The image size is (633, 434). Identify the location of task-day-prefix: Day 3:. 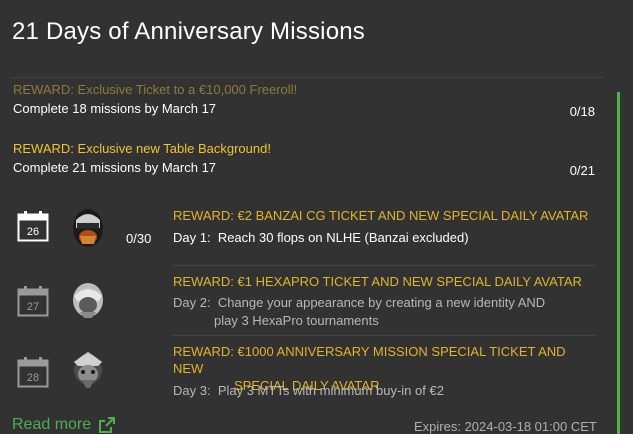
(192, 390).